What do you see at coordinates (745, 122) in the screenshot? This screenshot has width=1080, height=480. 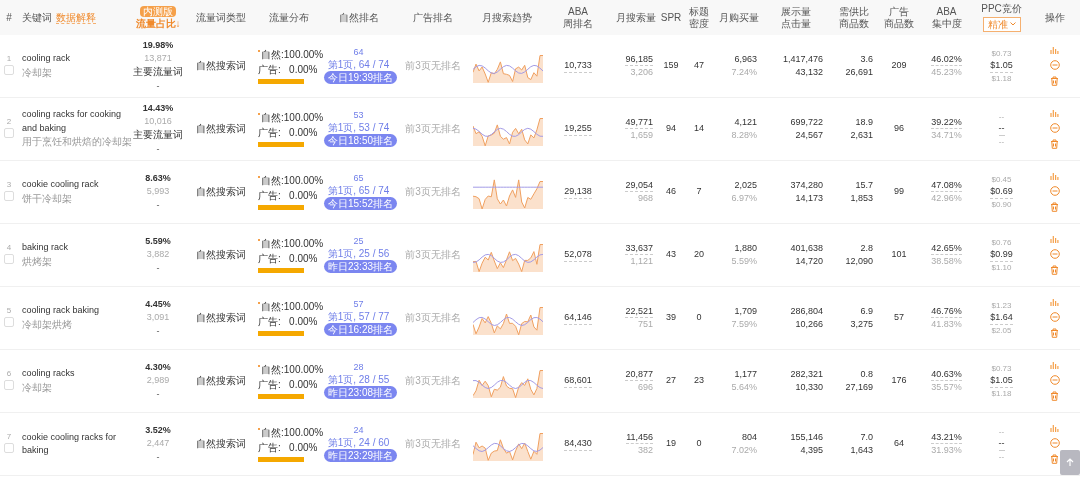 I see `monthly-purchases: 4,121` at bounding box center [745, 122].